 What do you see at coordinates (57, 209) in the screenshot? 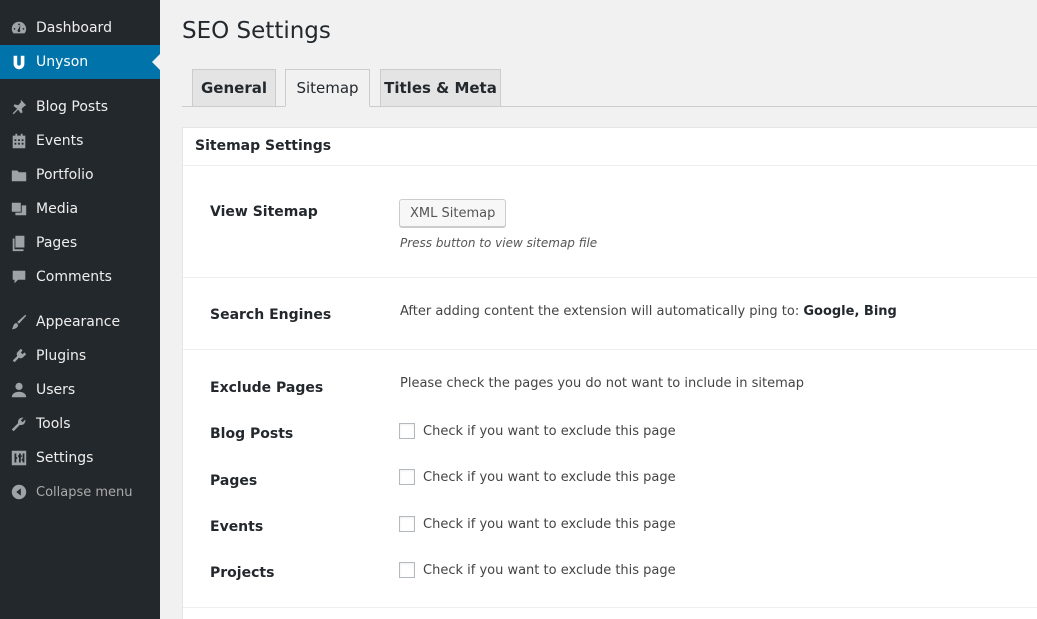
I see `menu-label: Media` at bounding box center [57, 209].